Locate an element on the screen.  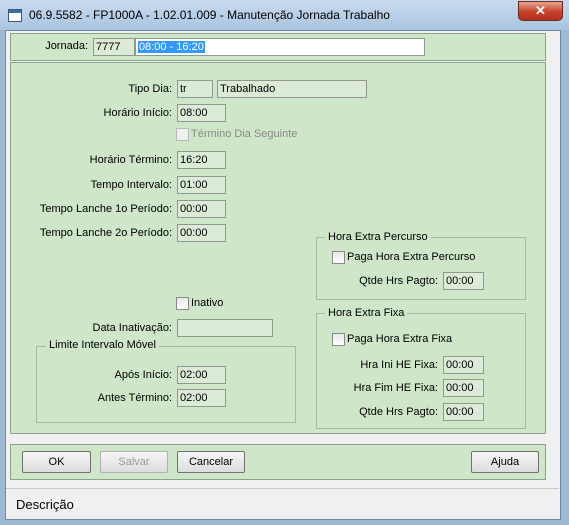
limite-intervalo-title: Limite Intervalo Móvel is located at coordinates (102, 345).